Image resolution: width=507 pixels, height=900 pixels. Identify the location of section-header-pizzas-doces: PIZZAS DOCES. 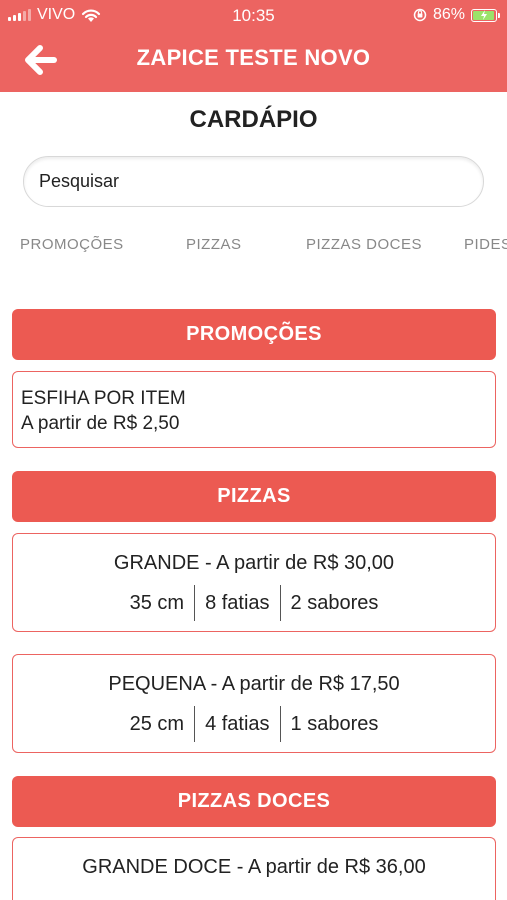
(254, 801).